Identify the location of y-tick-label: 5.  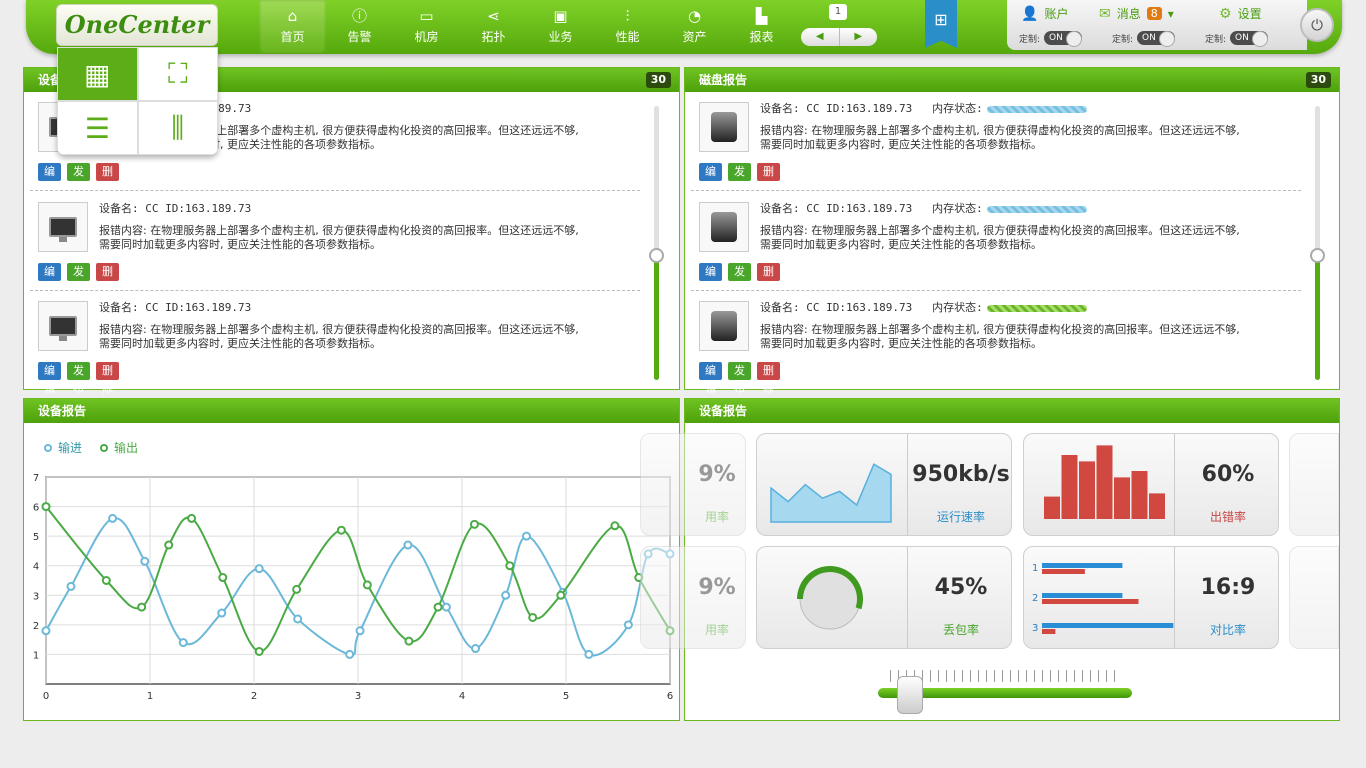
(36, 537).